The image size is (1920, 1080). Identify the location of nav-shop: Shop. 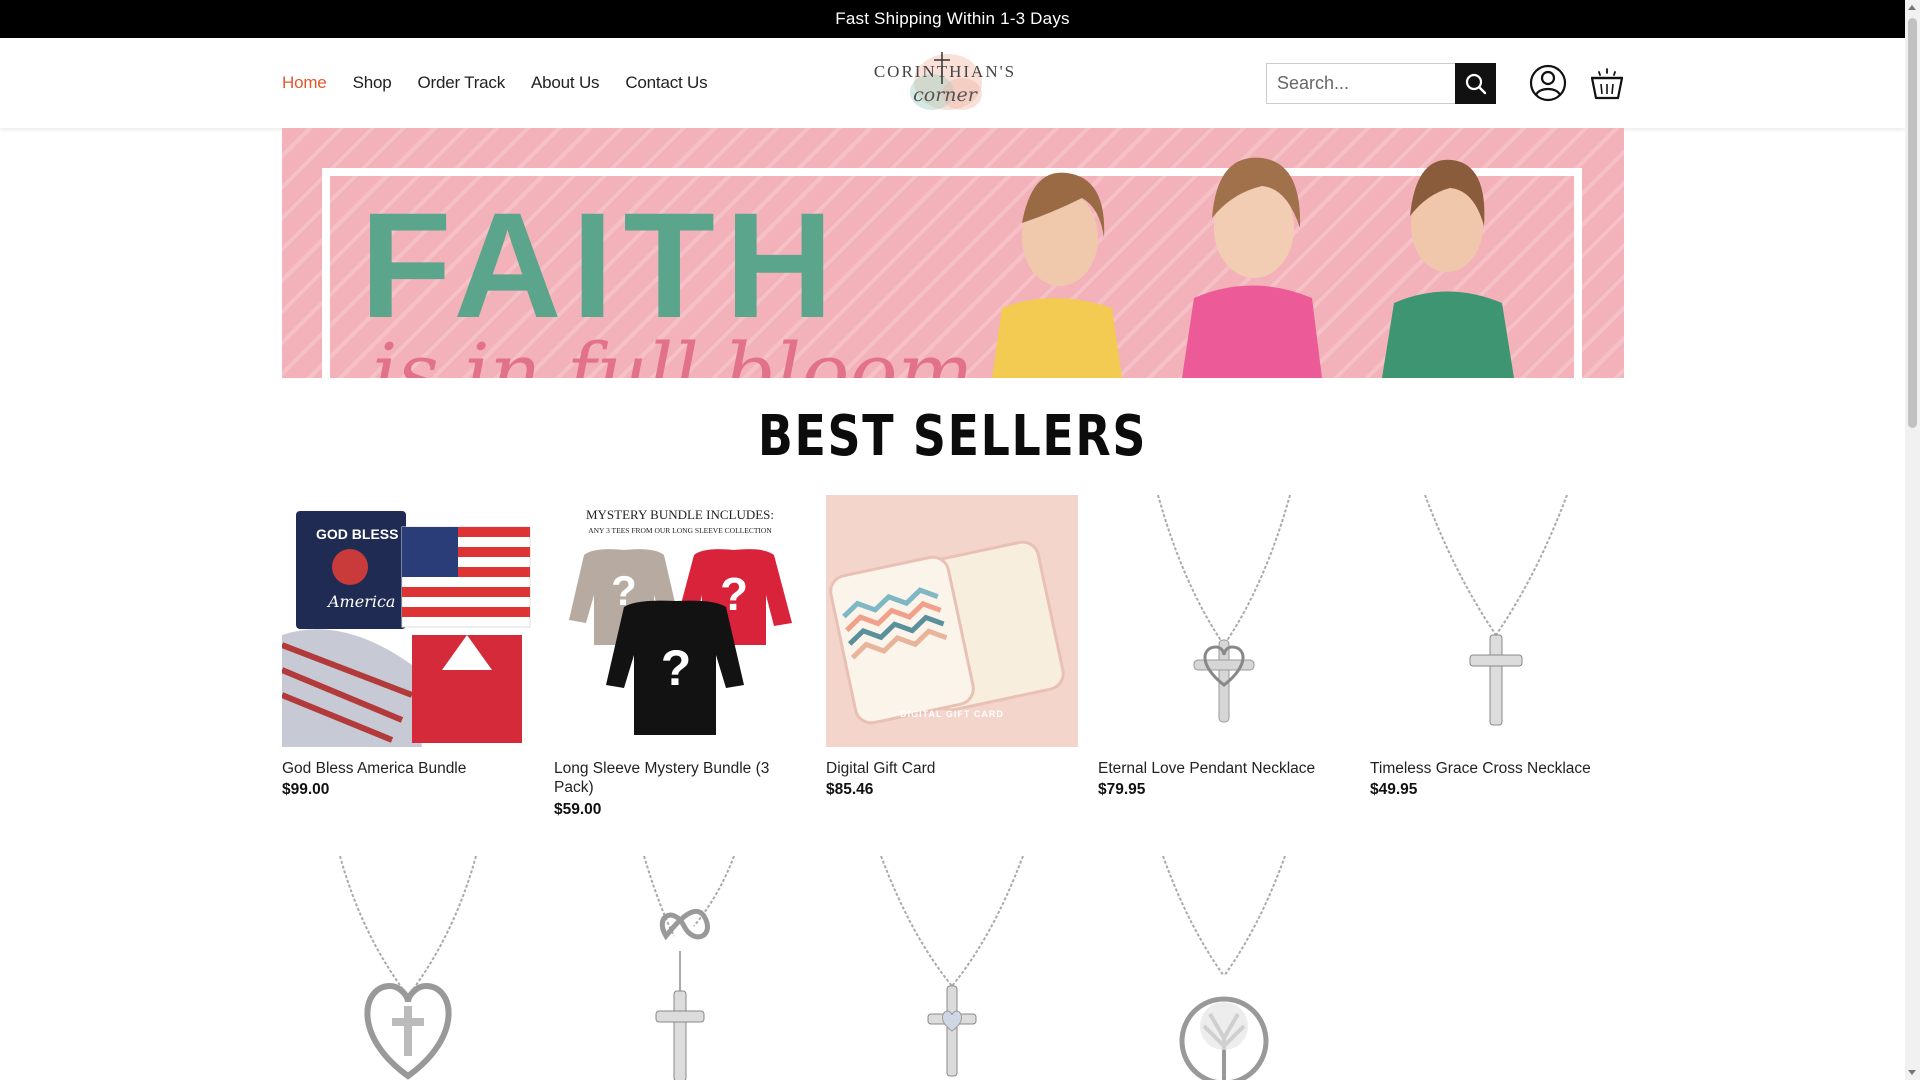
(372, 83).